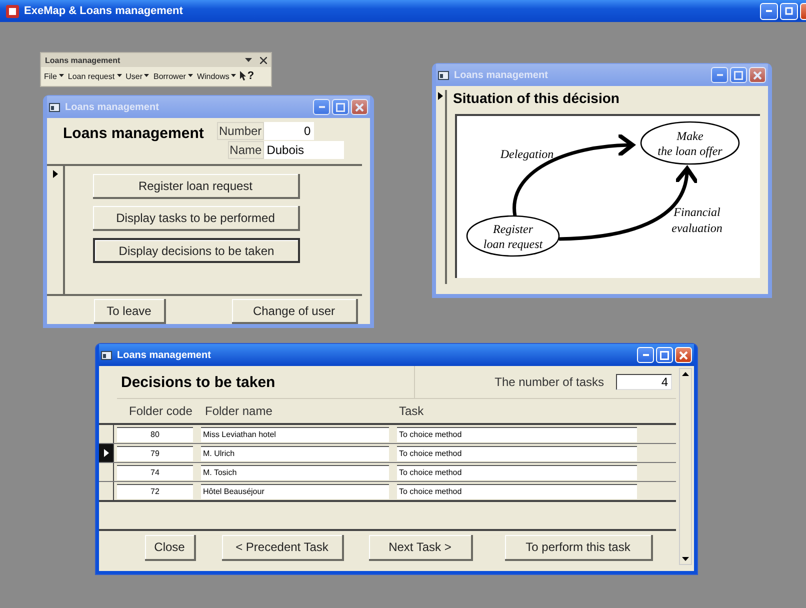 Image resolution: width=806 pixels, height=608 pixels. Describe the element at coordinates (83, 60) in the screenshot. I see `toolbar-title: Loans management` at that location.